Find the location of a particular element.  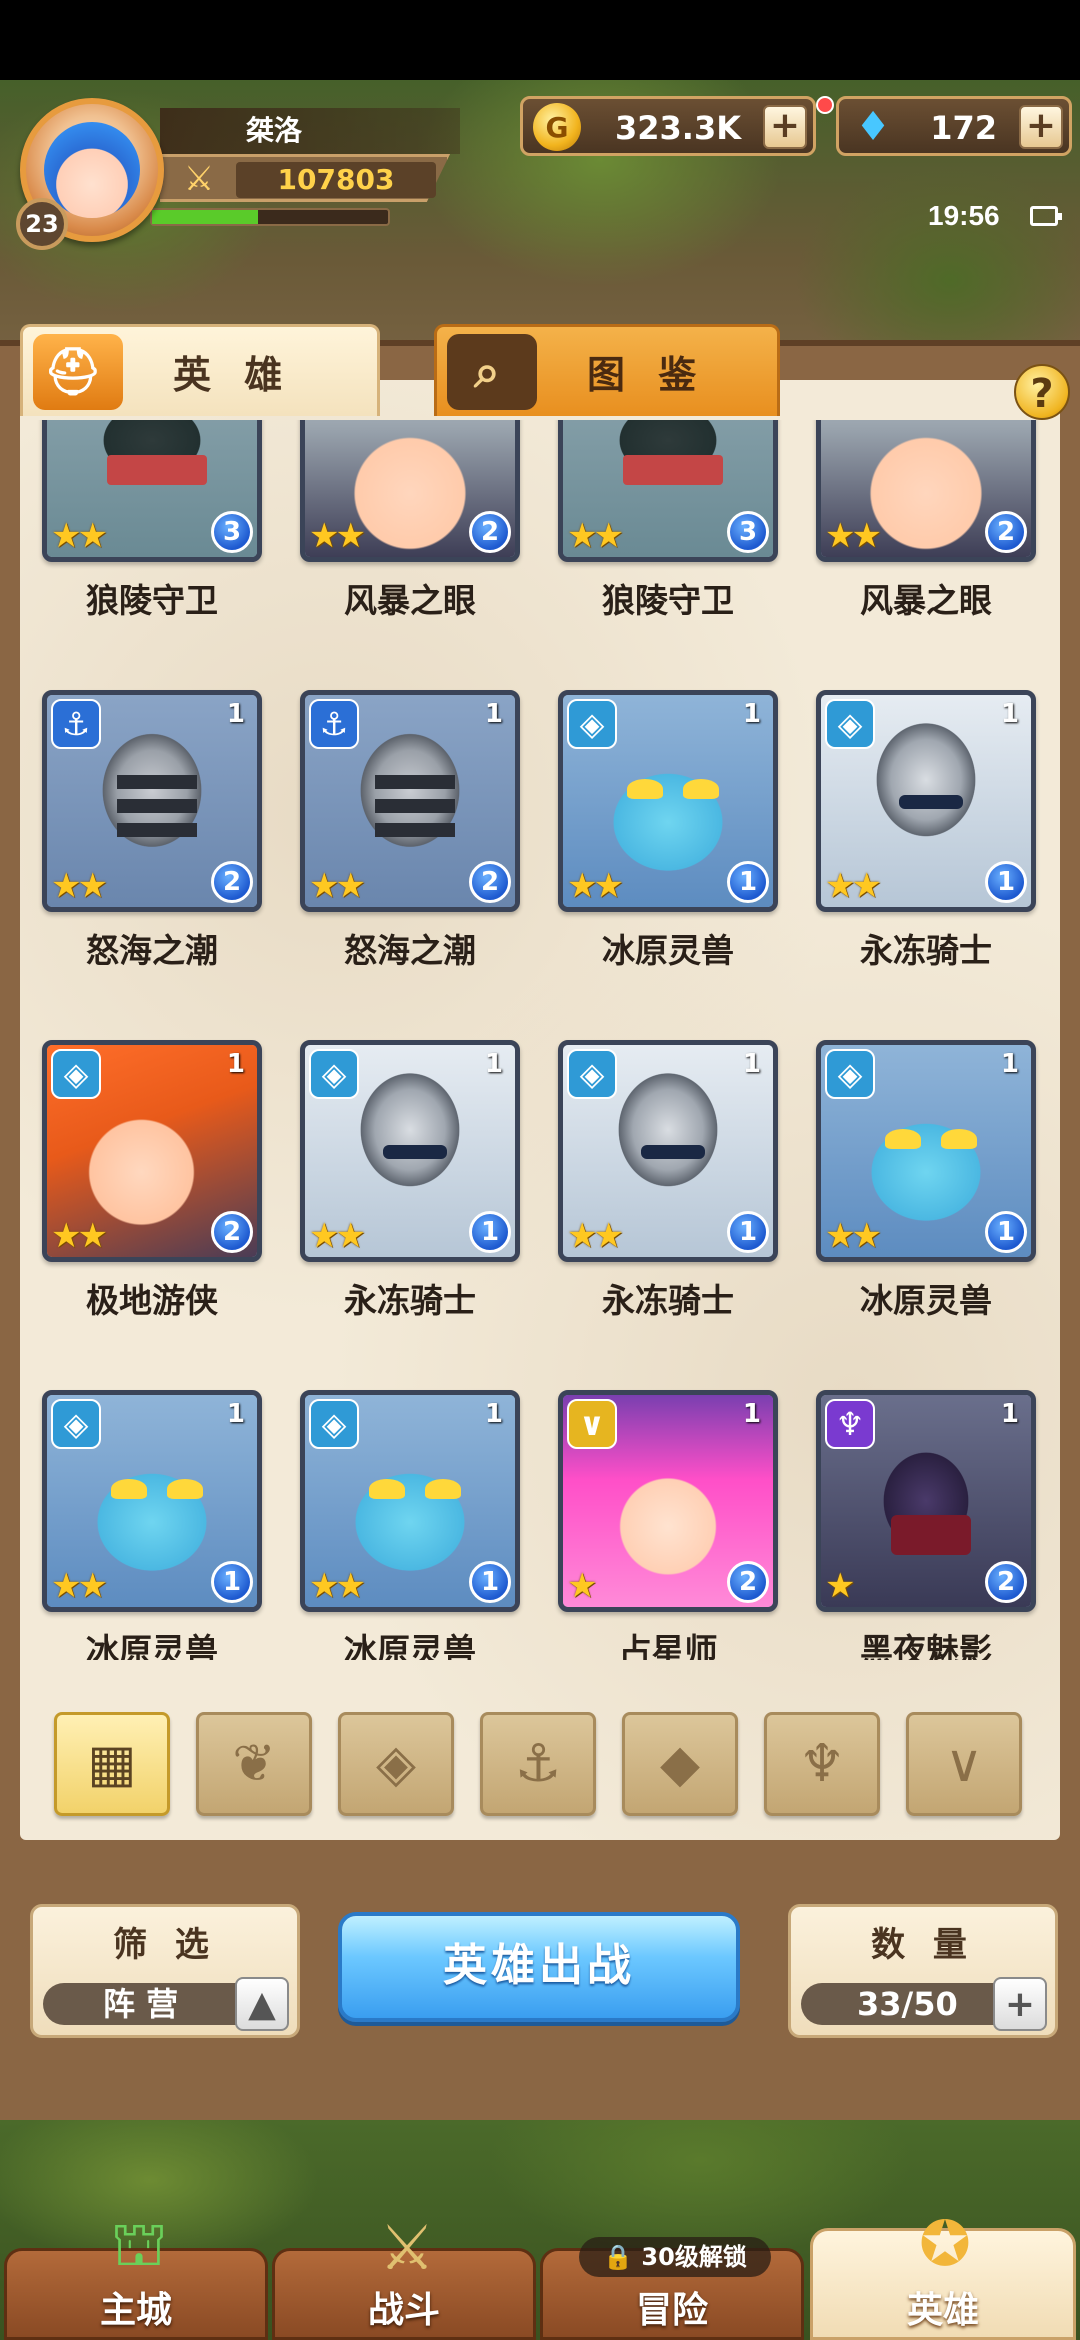

tab-heroes: ⛑ 英 雄 is located at coordinates (200, 370).